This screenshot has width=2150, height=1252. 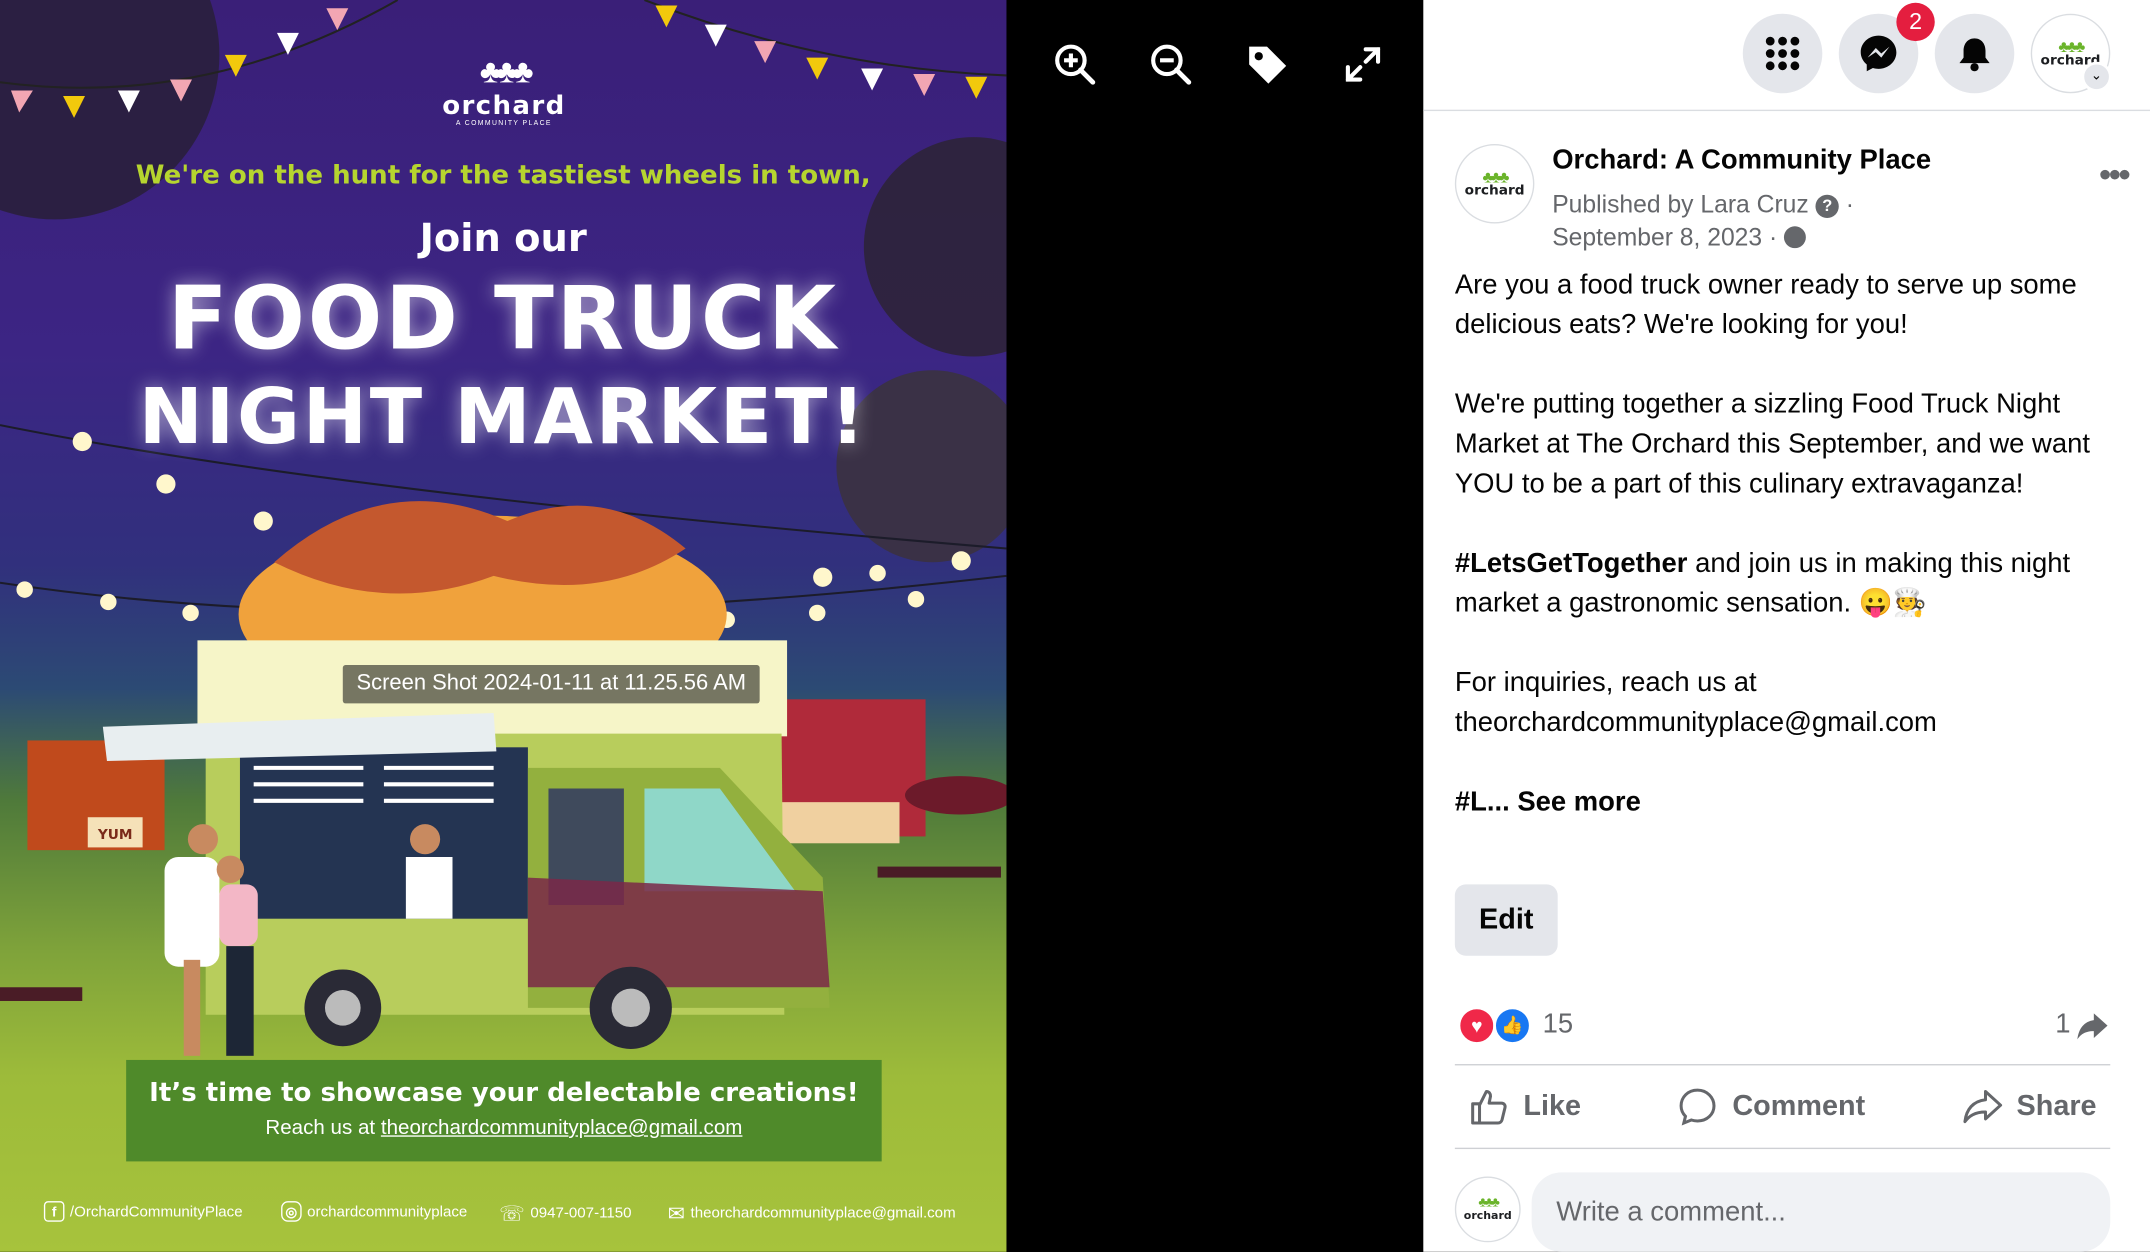 I want to click on messenger-icon, so click(x=1878, y=53).